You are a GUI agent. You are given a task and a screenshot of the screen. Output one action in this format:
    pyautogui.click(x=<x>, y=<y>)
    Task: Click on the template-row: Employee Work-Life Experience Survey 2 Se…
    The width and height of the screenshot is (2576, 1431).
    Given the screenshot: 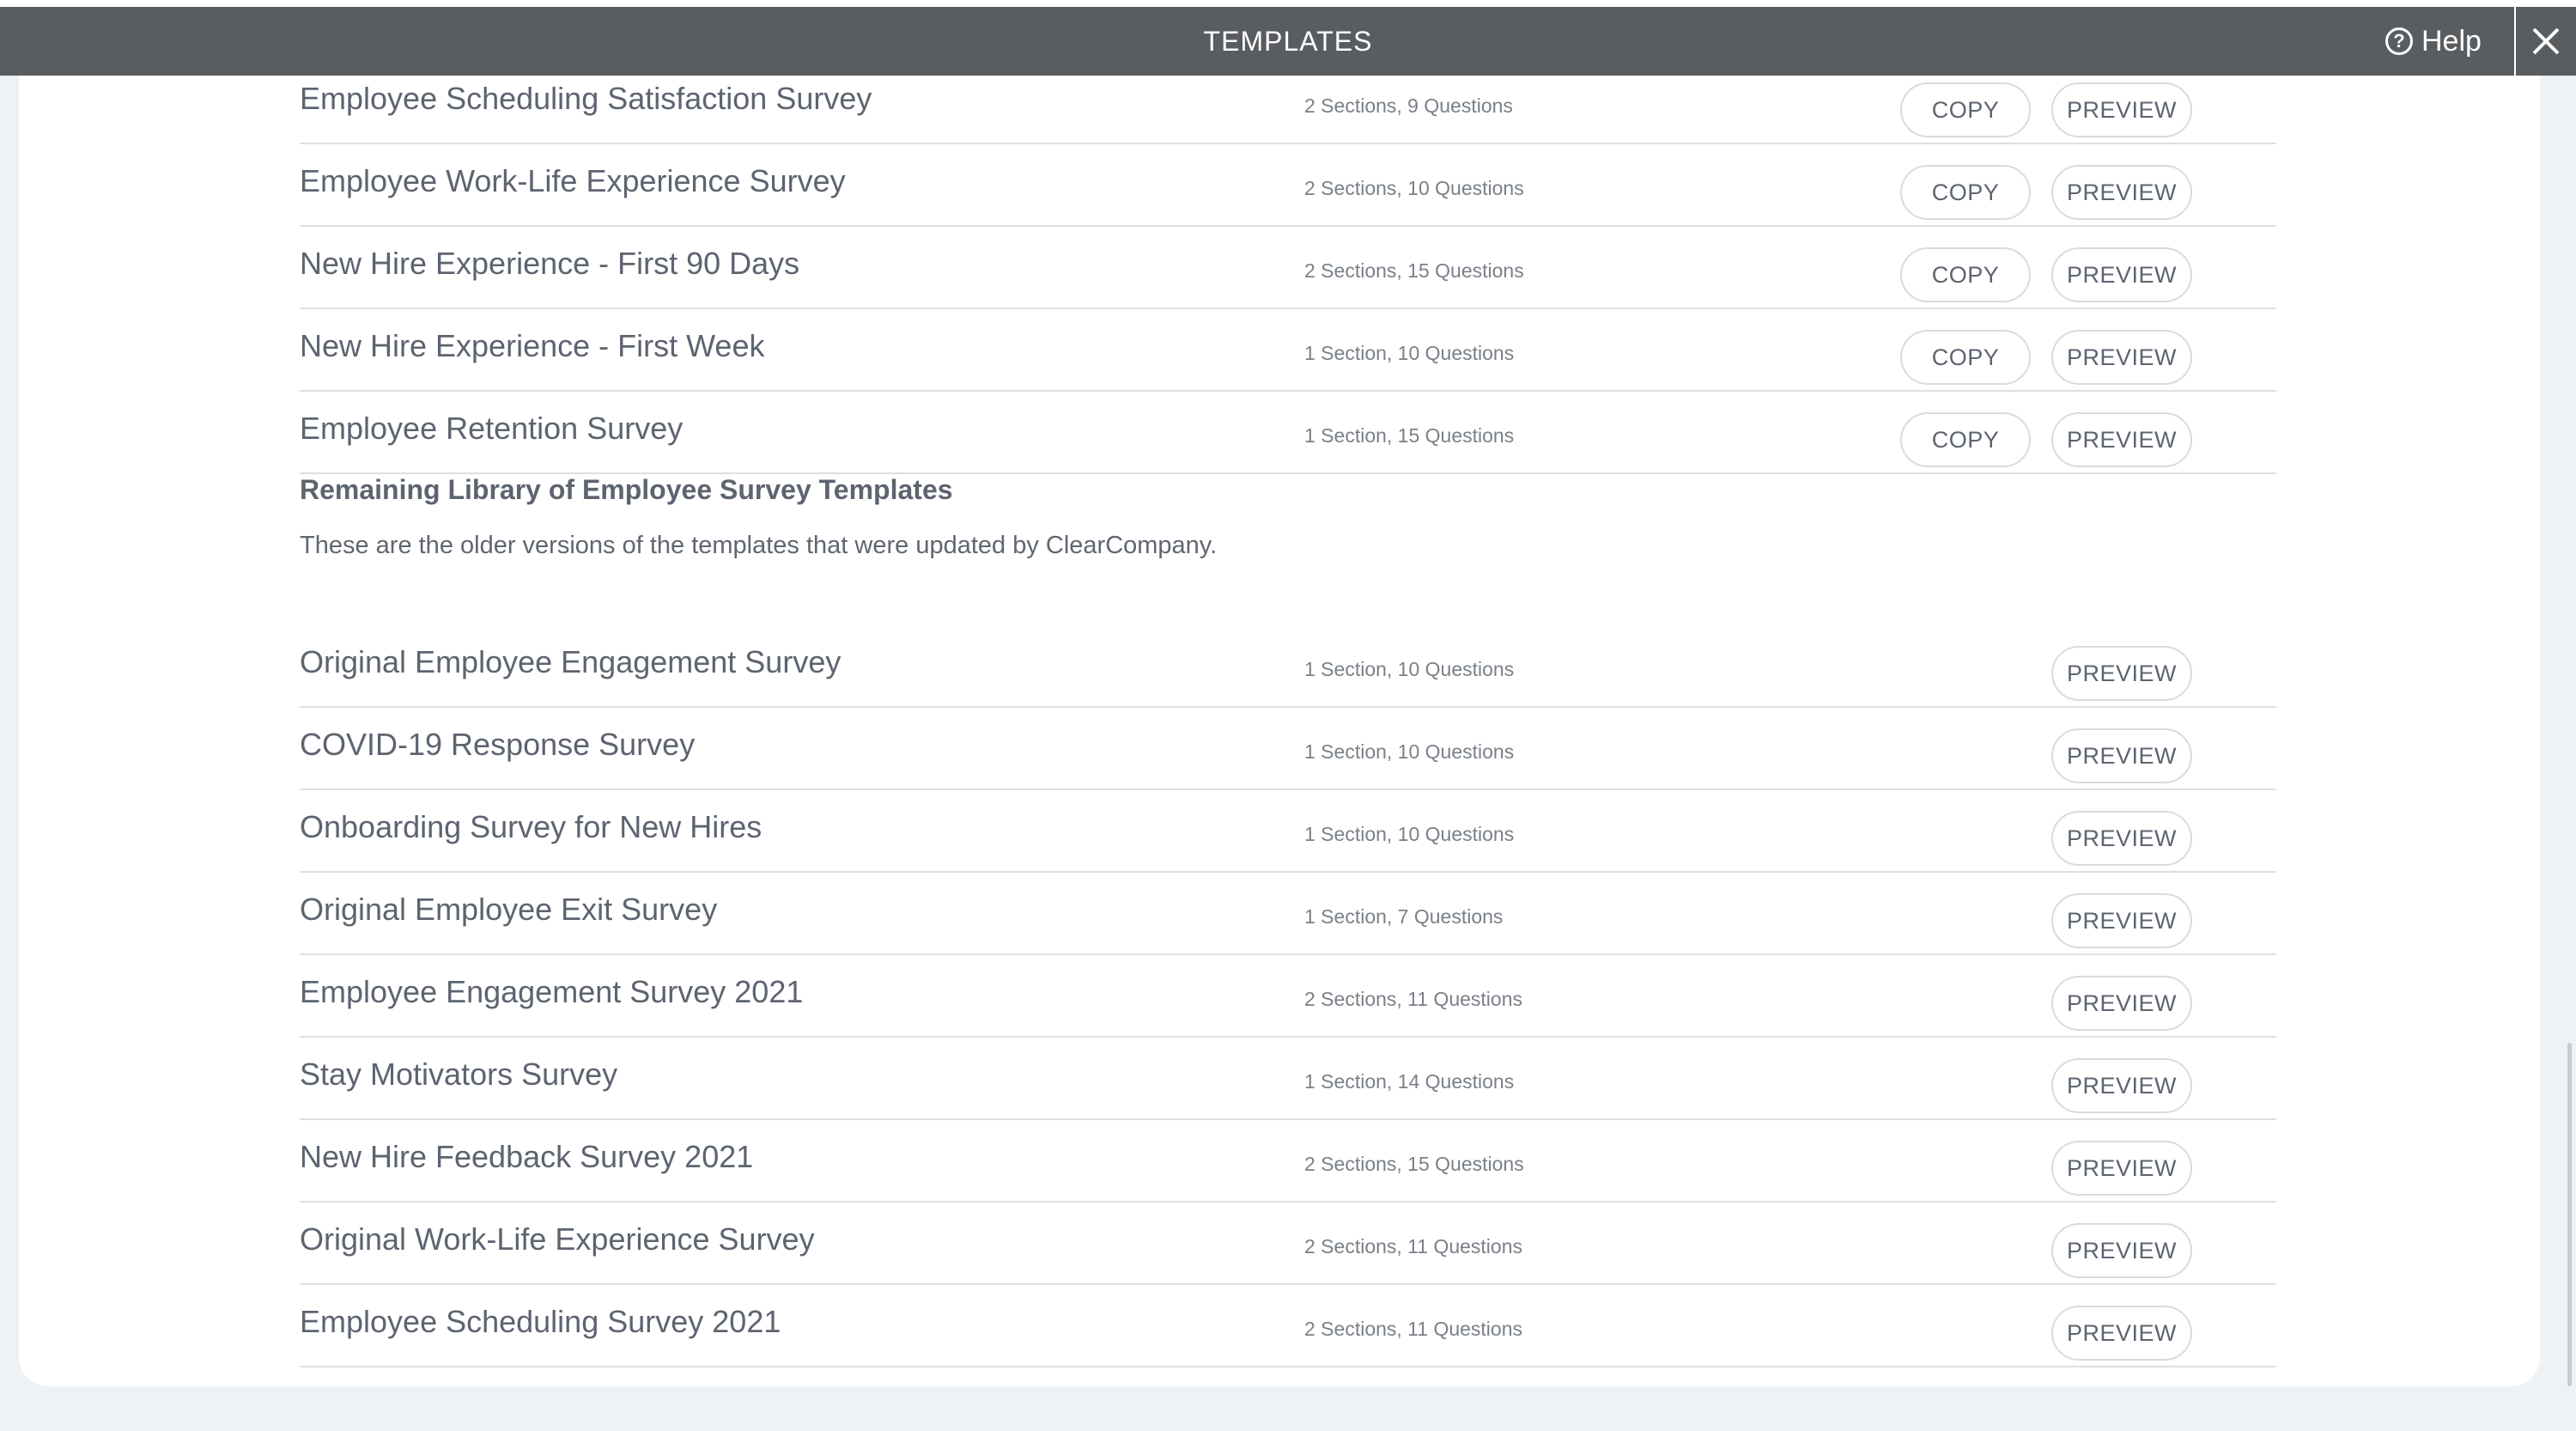 What is the action you would take?
    pyautogui.click(x=1288, y=185)
    